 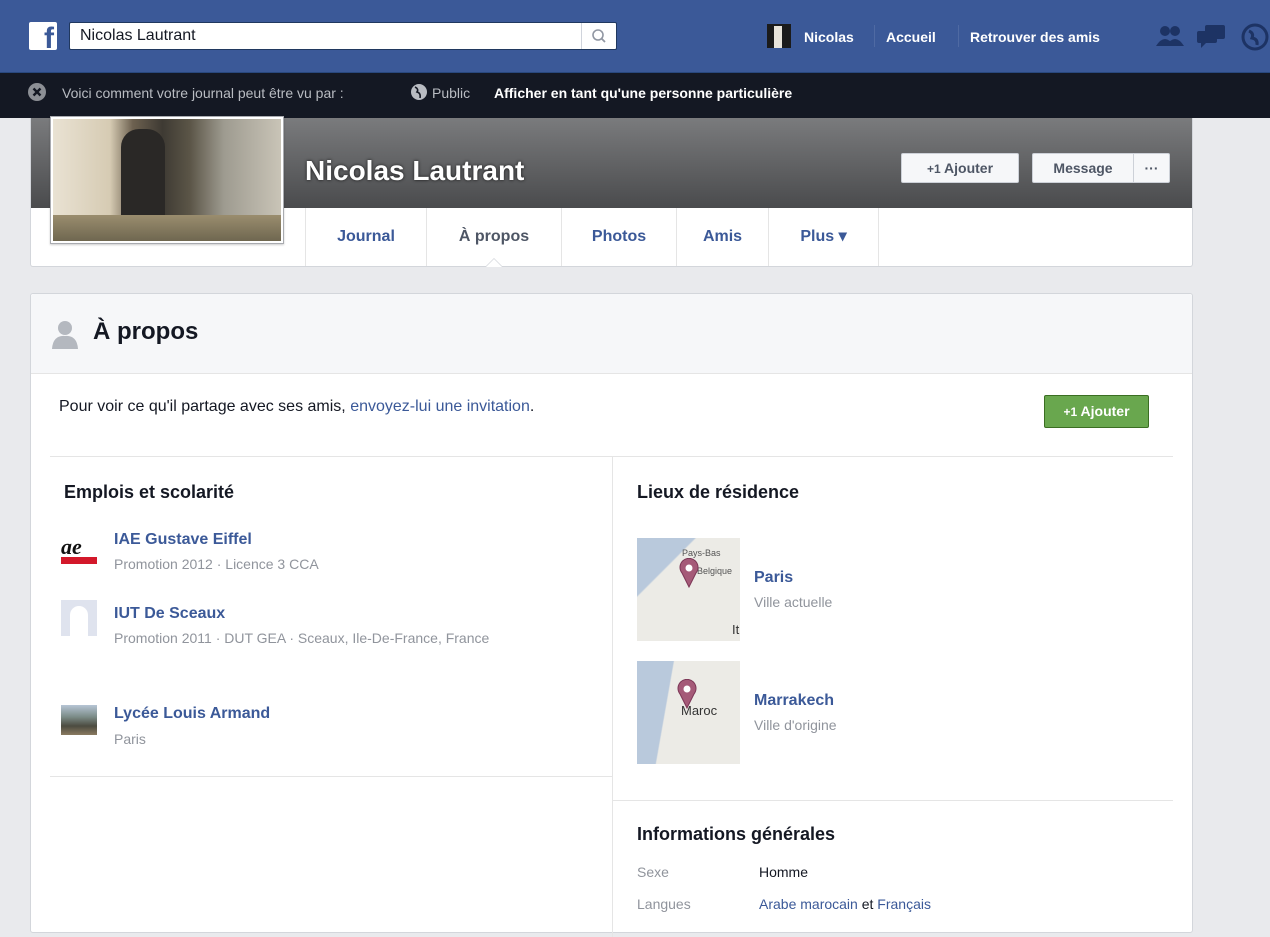 What do you see at coordinates (1170, 36) in the screenshot?
I see `friend-requests-icon` at bounding box center [1170, 36].